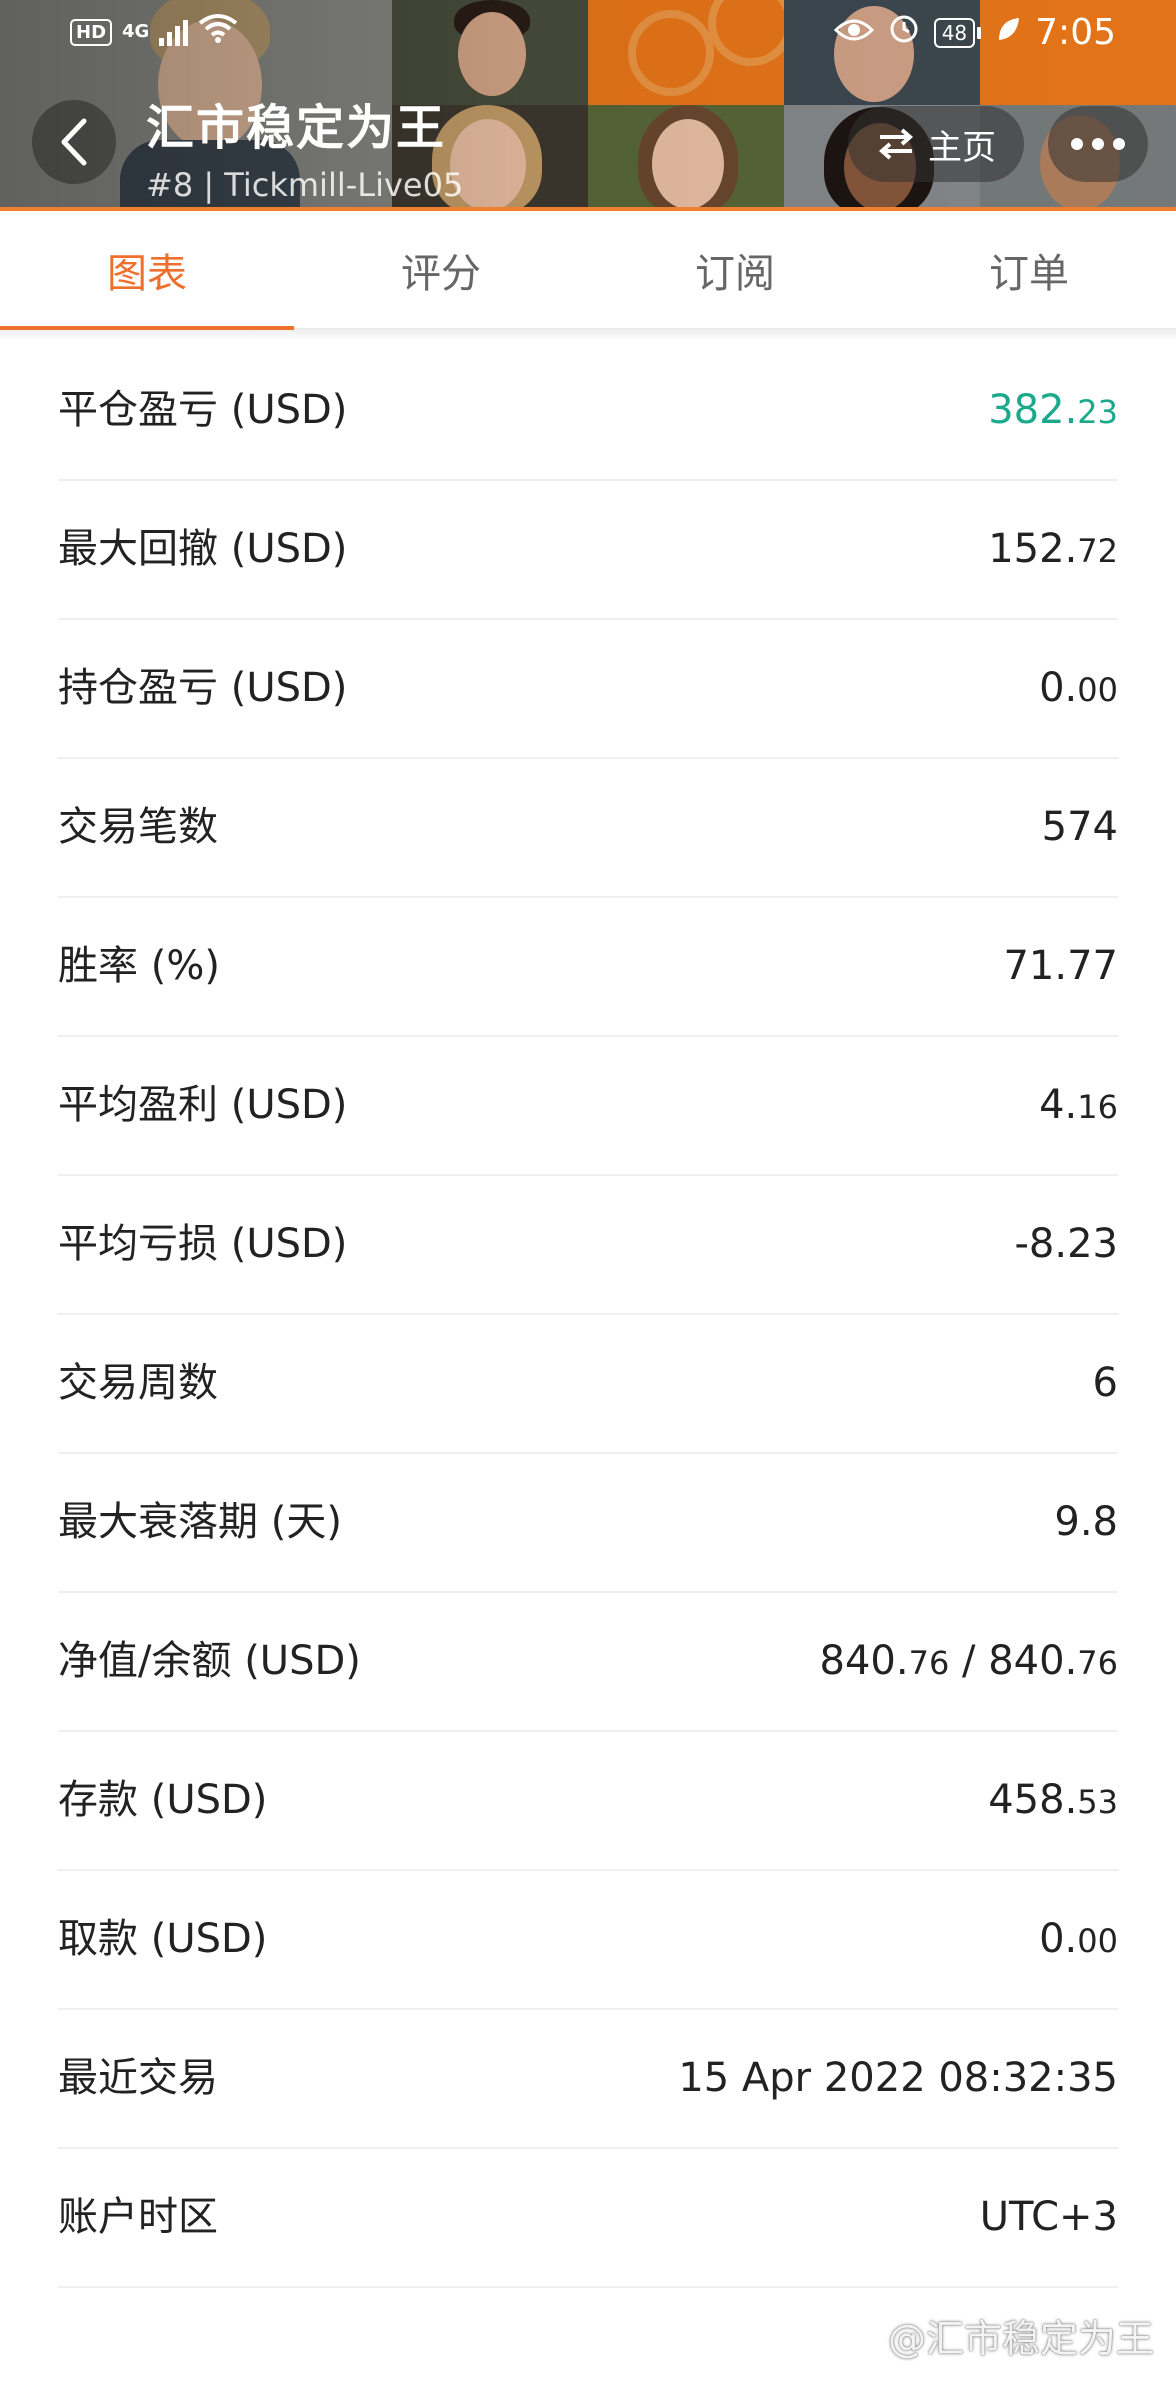 The width and height of the screenshot is (1176, 2400). Describe the element at coordinates (957, 32) in the screenshot. I see `battery-icon: 48` at that location.